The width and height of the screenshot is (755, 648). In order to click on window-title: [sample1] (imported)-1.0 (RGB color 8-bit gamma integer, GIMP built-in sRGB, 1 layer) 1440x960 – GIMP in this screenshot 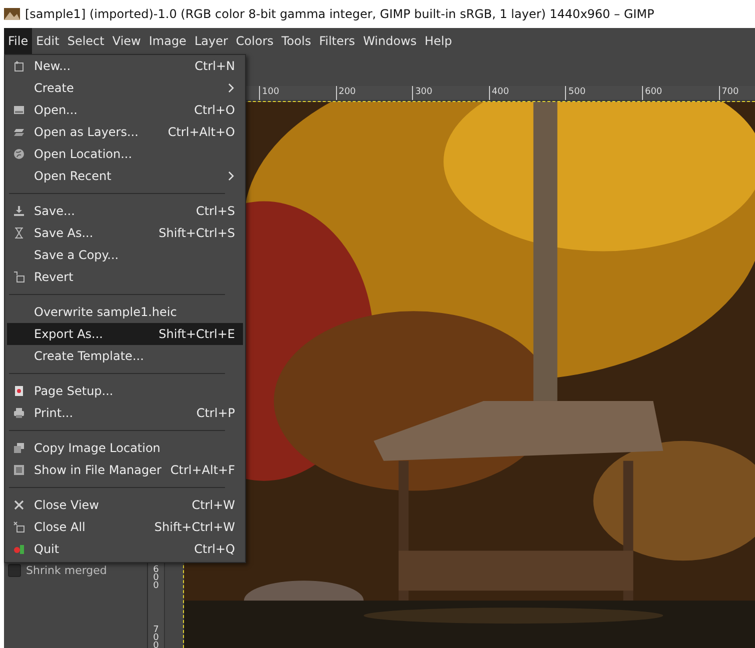, I will do `click(339, 14)`.